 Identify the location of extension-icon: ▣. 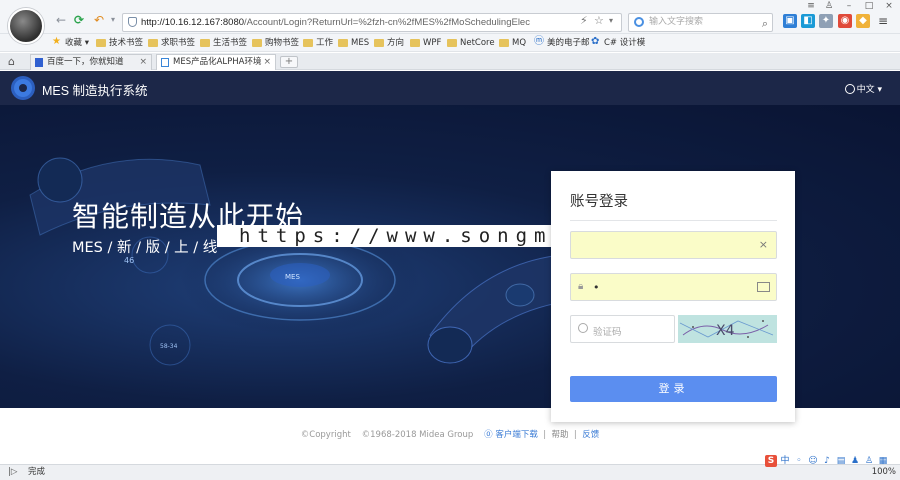
(790, 21).